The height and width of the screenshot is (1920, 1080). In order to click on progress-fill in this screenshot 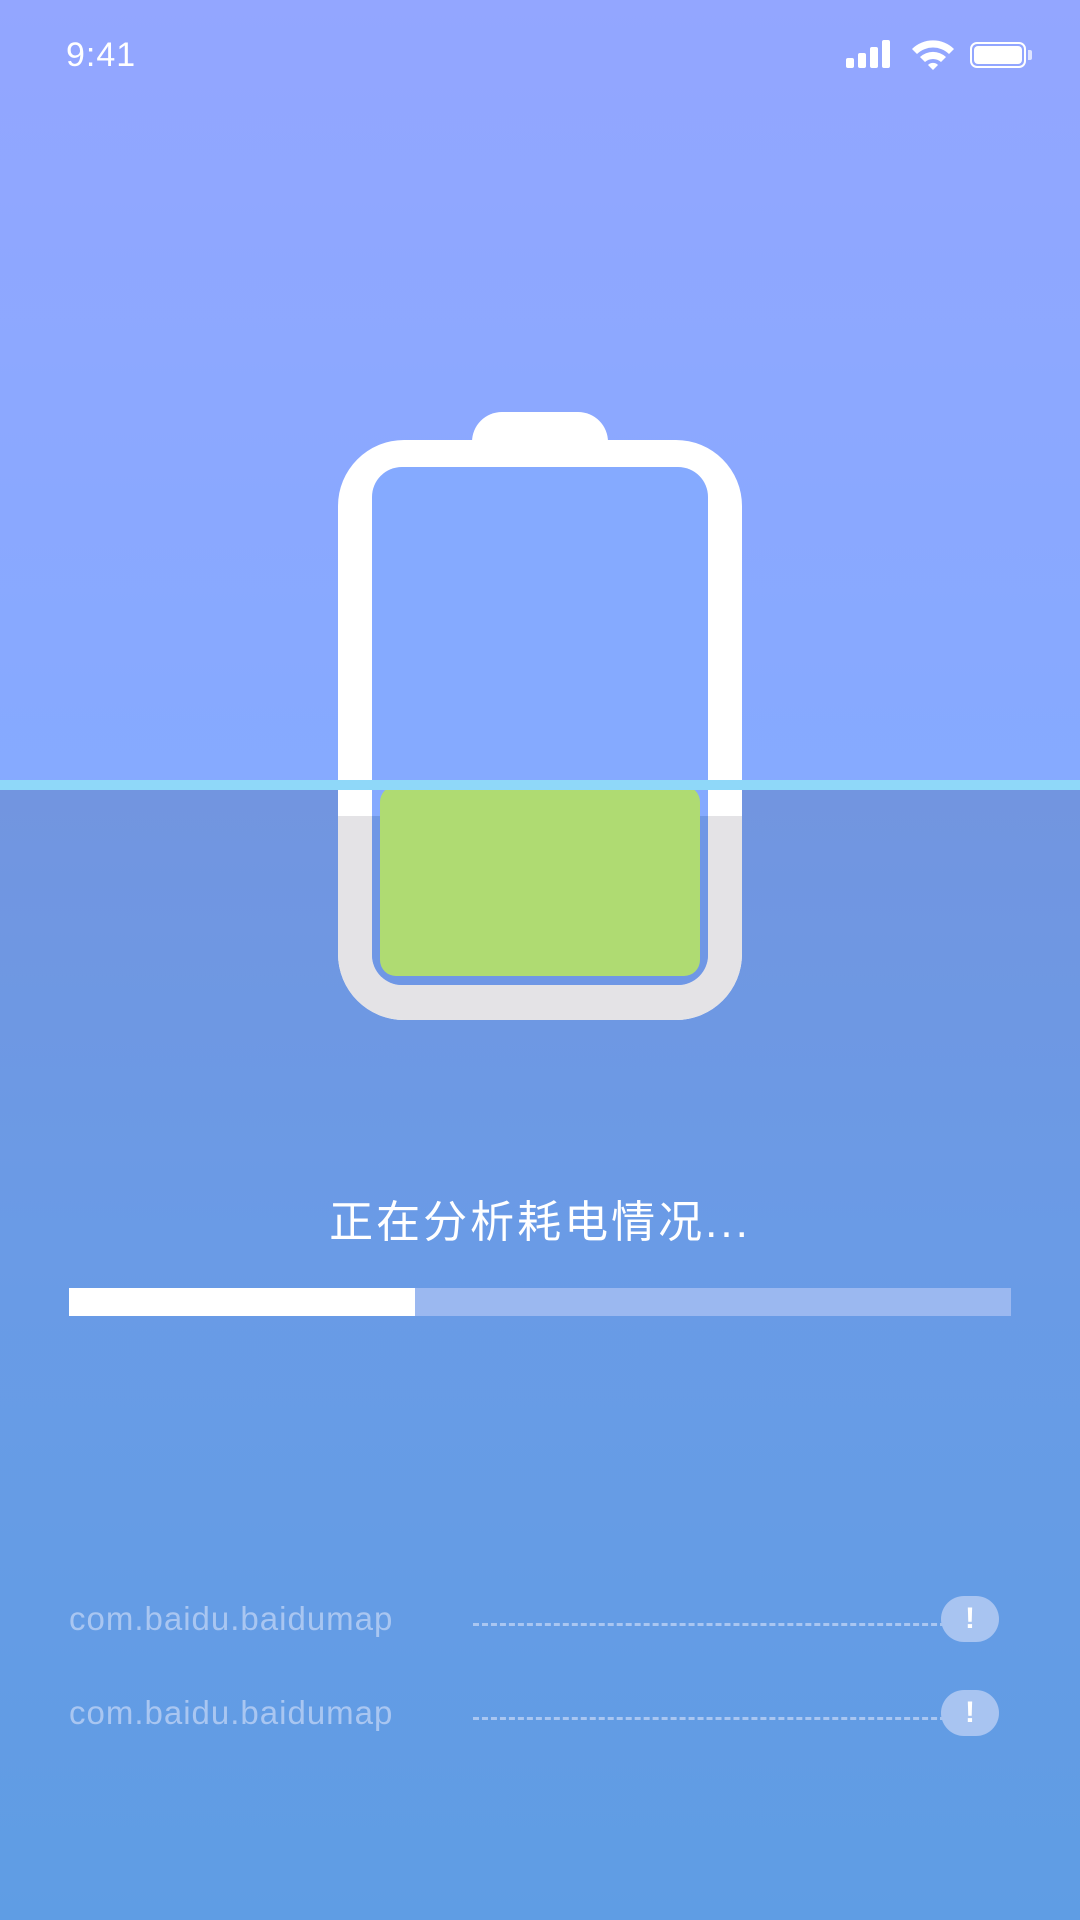, I will do `click(242, 1302)`.